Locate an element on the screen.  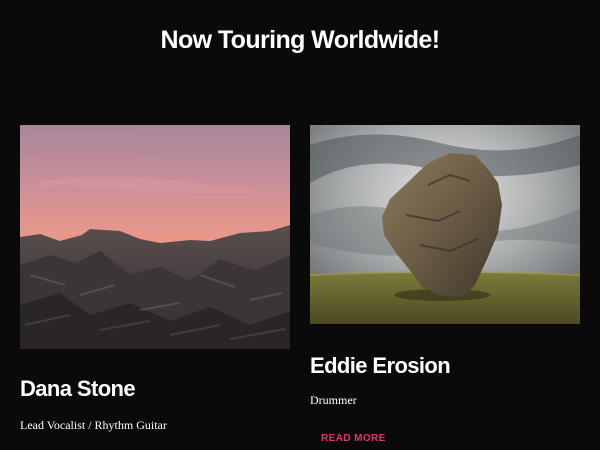
member-name: Eddie Erosion is located at coordinates (380, 365).